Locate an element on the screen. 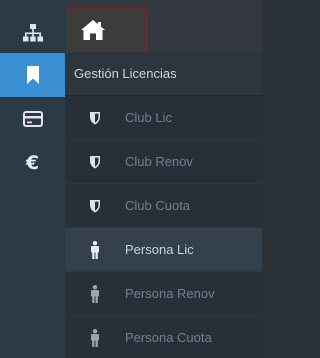 Image resolution: width=320 pixels, height=358 pixels. rail-item-structure is located at coordinates (32, 33).